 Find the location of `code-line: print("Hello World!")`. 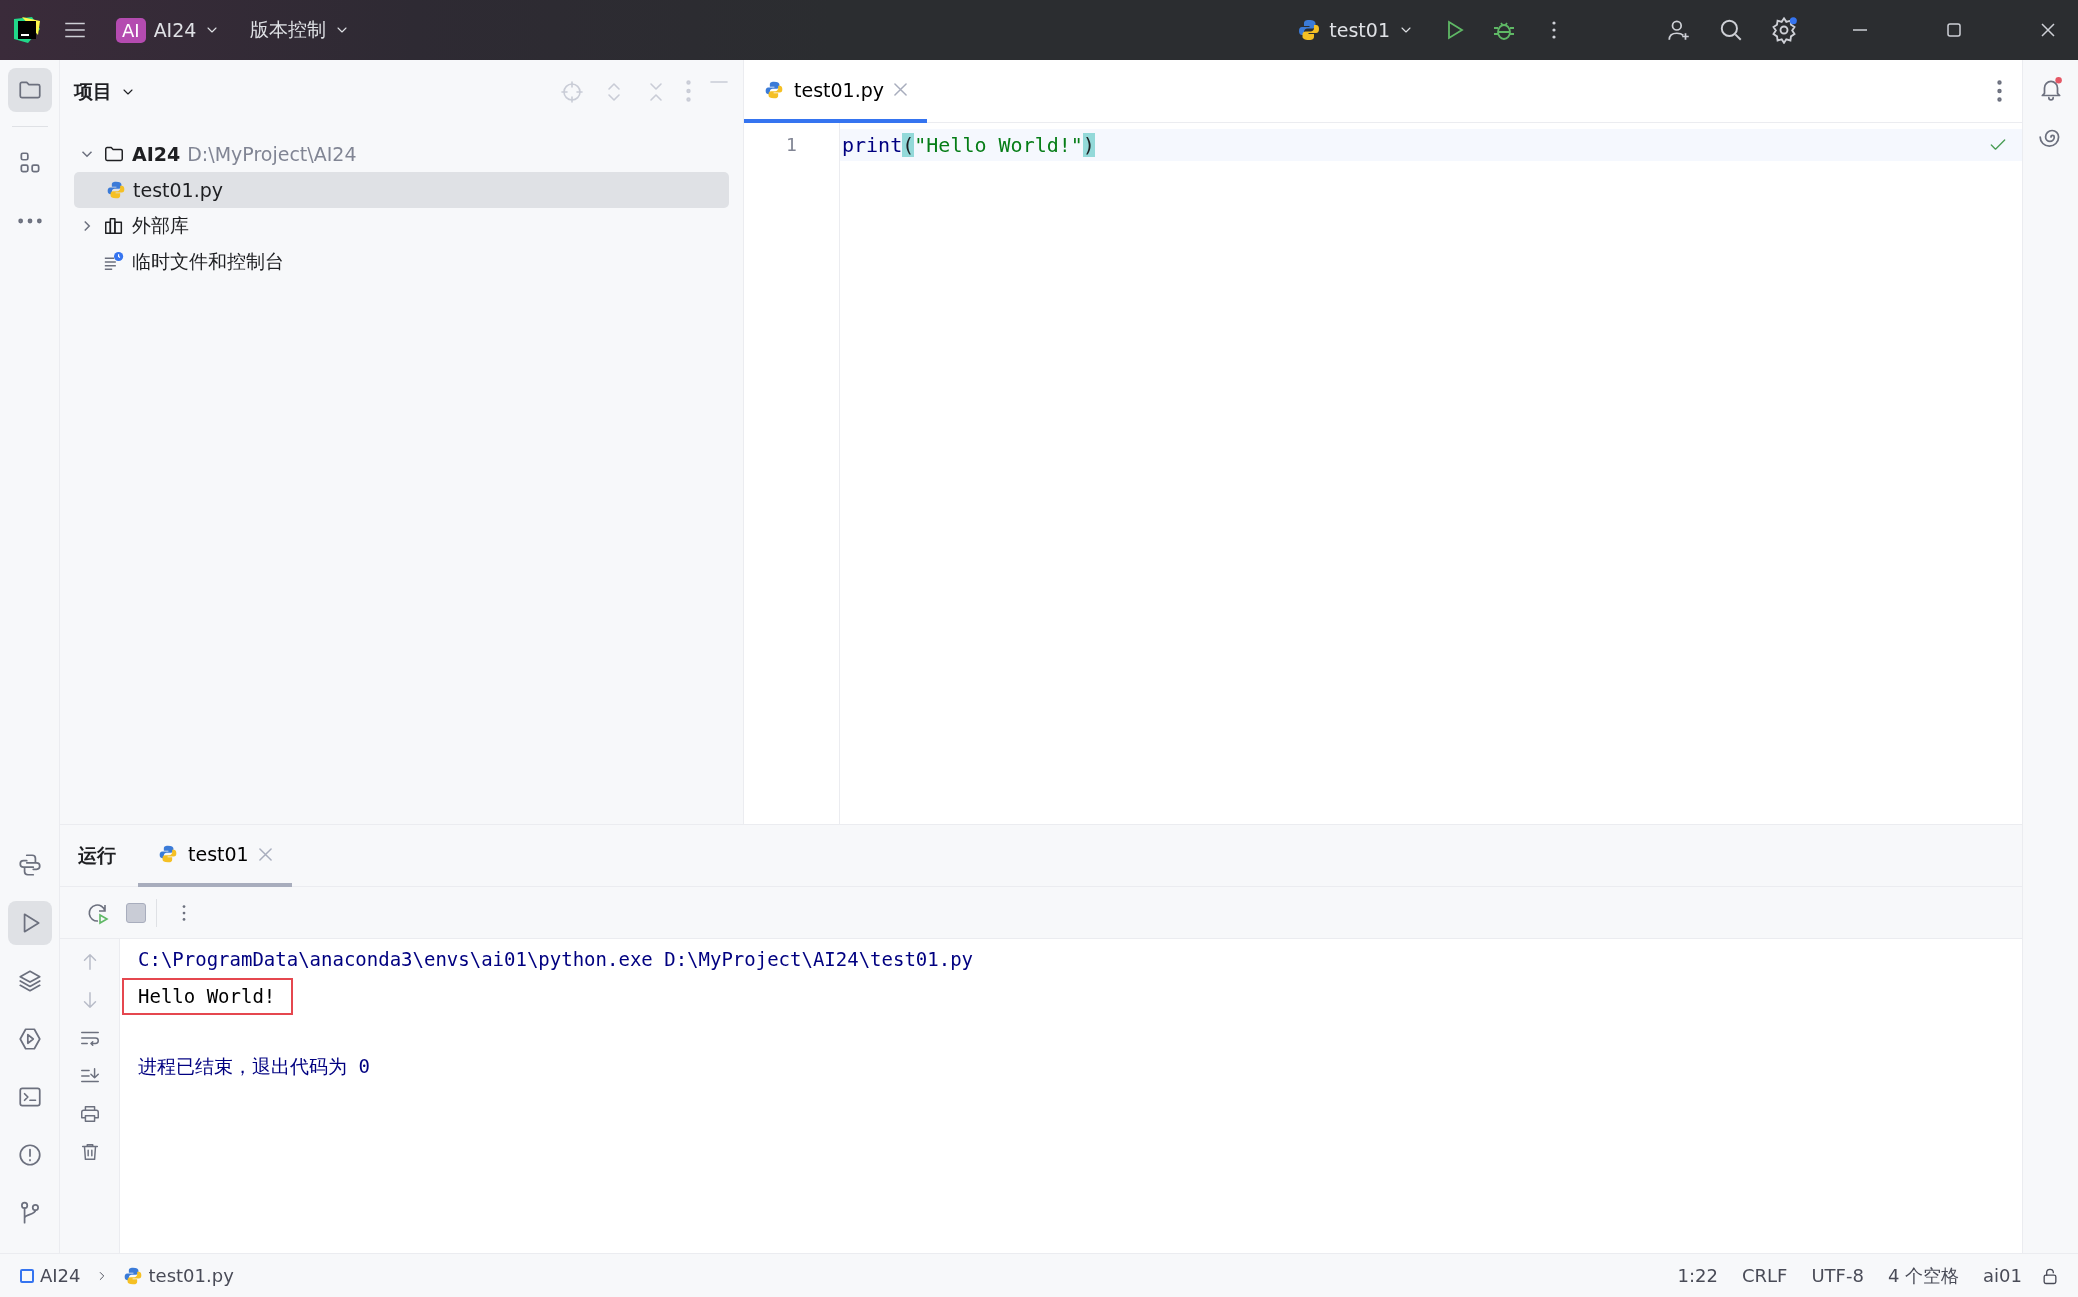

code-line: print("Hello World!") is located at coordinates (968, 145).